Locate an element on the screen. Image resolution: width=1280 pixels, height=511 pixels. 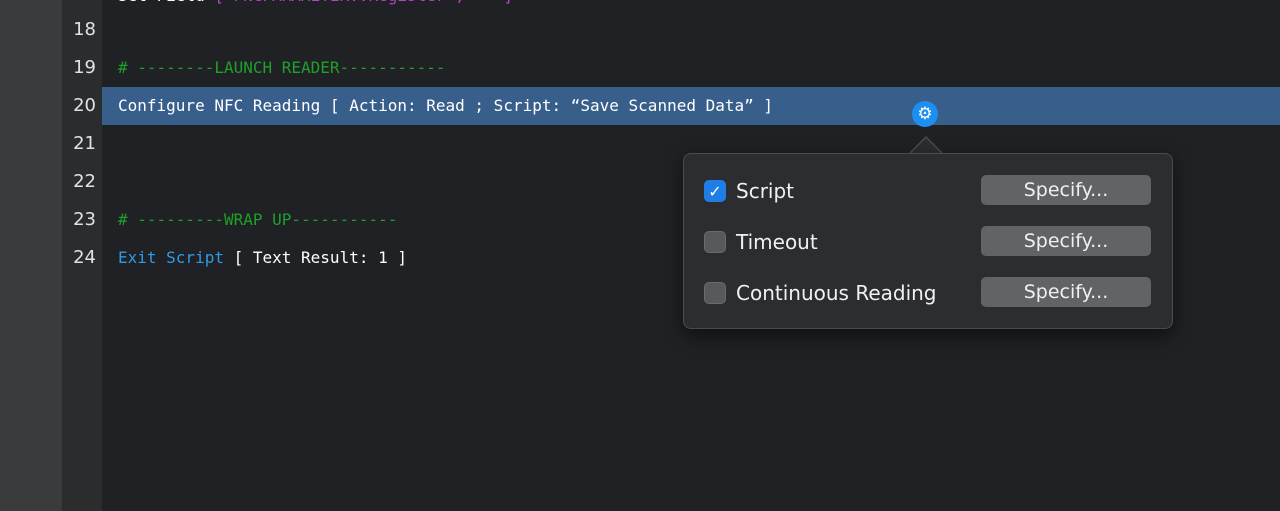
left-sidebar-strip is located at coordinates (31, 255).